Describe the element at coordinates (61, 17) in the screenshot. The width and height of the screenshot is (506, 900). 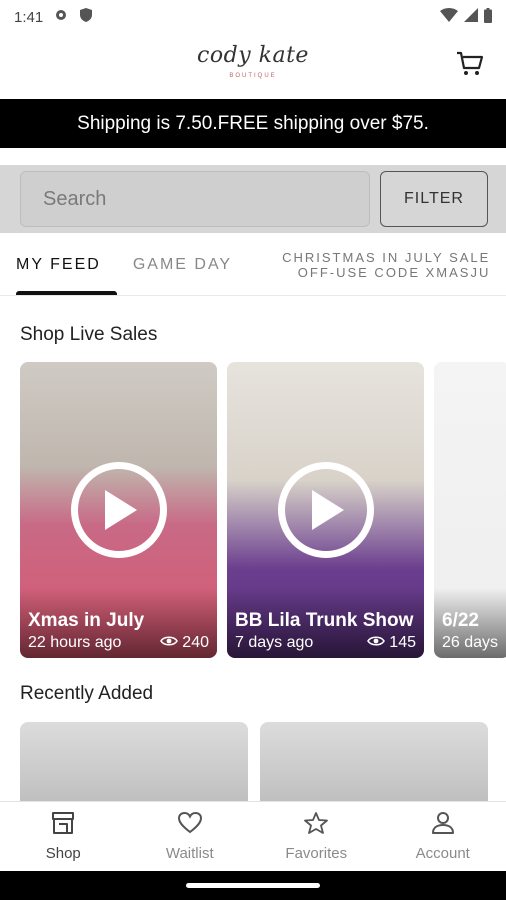
I see `settings-icon` at that location.